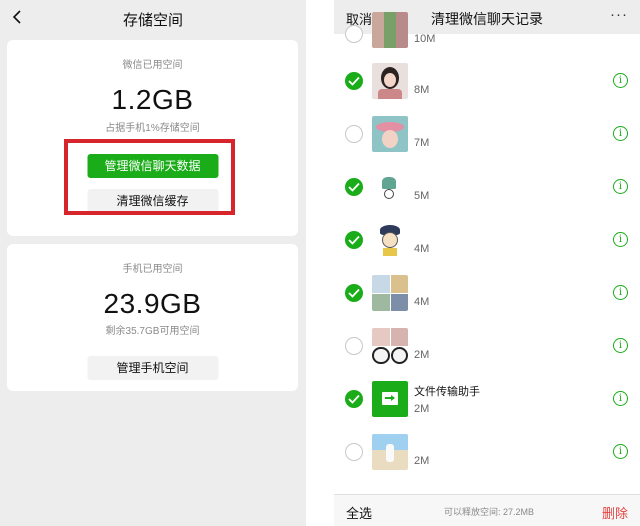 The width and height of the screenshot is (640, 526). Describe the element at coordinates (487, 399) in the screenshot. I see `chat-row: 文件传输助手 2M i` at that location.